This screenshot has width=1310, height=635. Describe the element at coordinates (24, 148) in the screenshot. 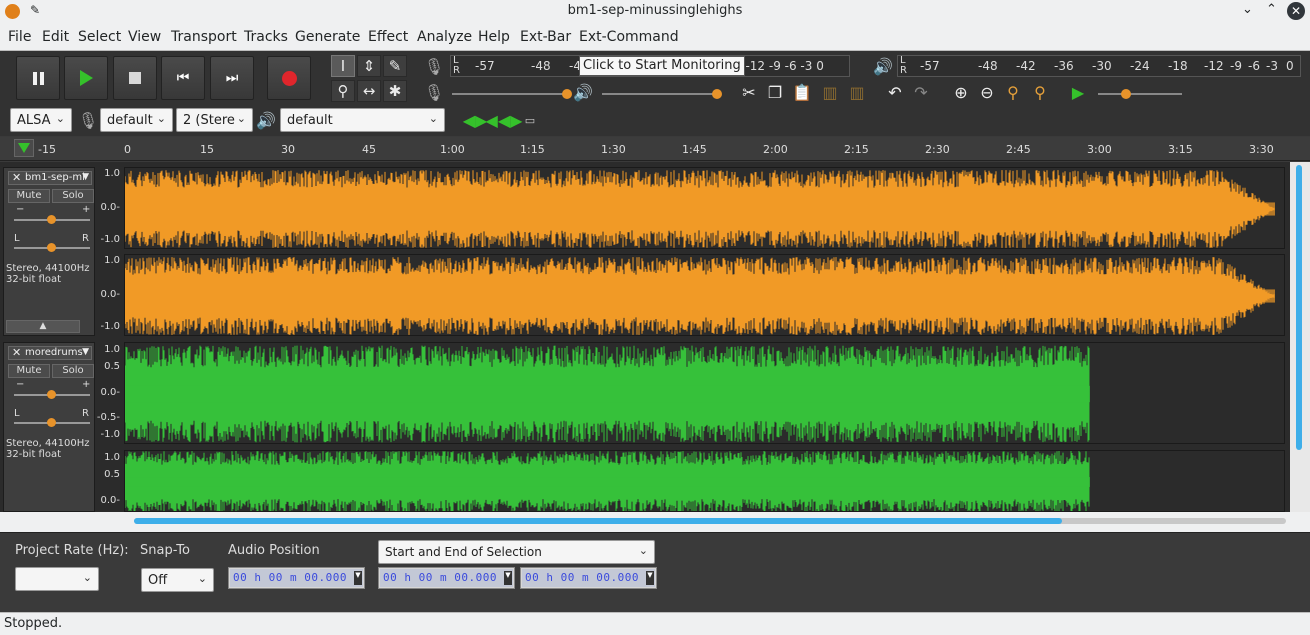

I see `play-head-icon` at that location.